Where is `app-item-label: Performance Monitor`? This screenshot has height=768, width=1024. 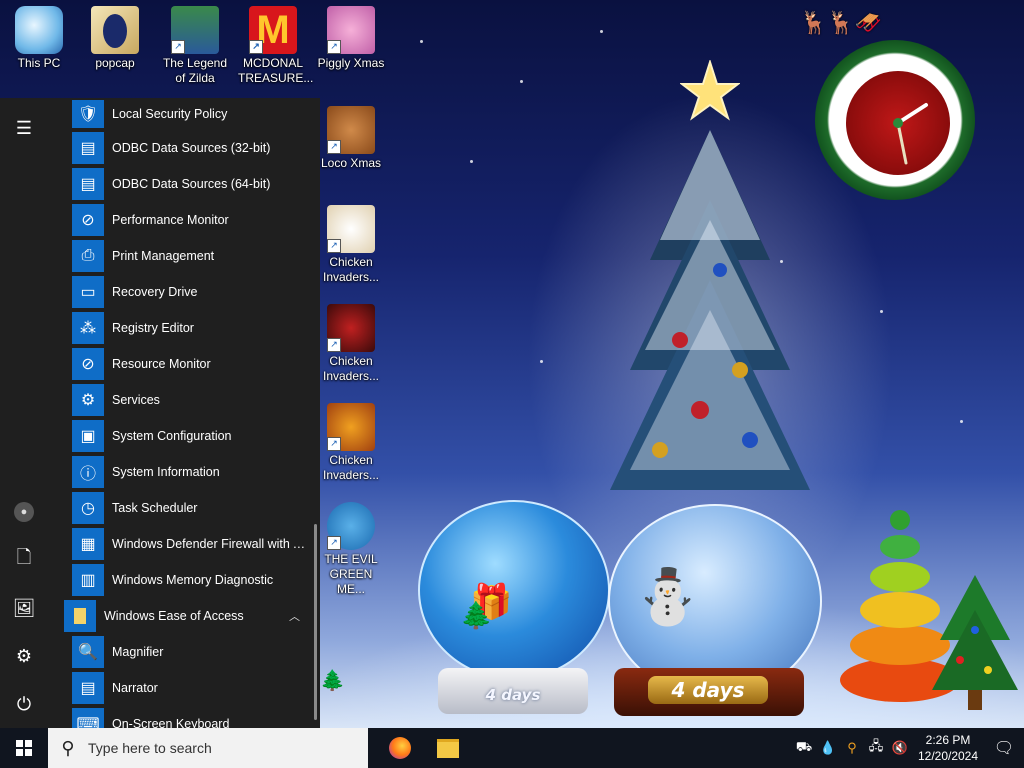
app-item-label: Performance Monitor is located at coordinates (170, 220).